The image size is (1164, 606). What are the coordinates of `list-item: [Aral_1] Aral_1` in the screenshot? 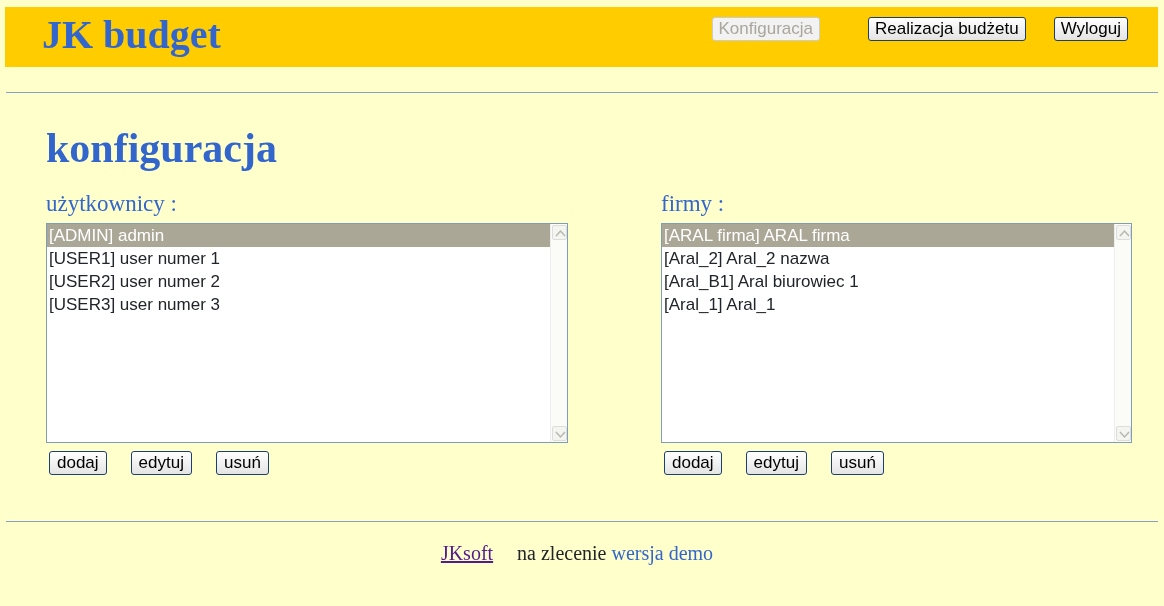 It's located at (888, 304).